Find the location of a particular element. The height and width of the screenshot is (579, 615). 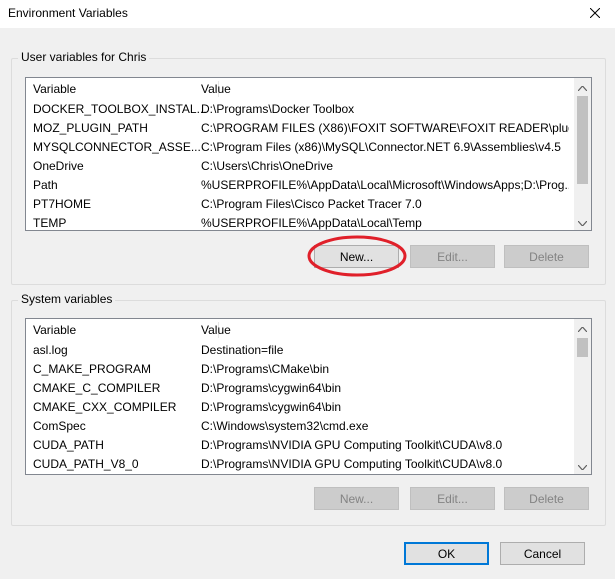

variable-name: CUDA_PATH is located at coordinates (68, 445).